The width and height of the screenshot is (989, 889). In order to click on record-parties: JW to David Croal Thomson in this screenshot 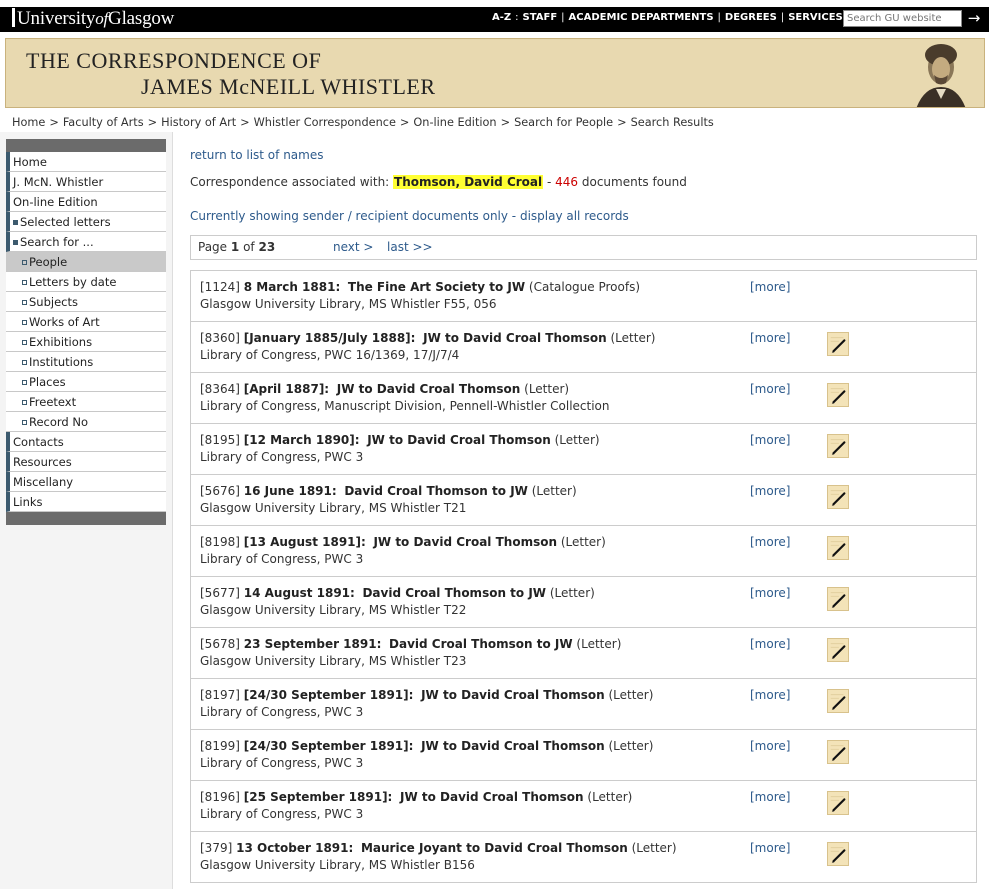, I will do `click(428, 389)`.